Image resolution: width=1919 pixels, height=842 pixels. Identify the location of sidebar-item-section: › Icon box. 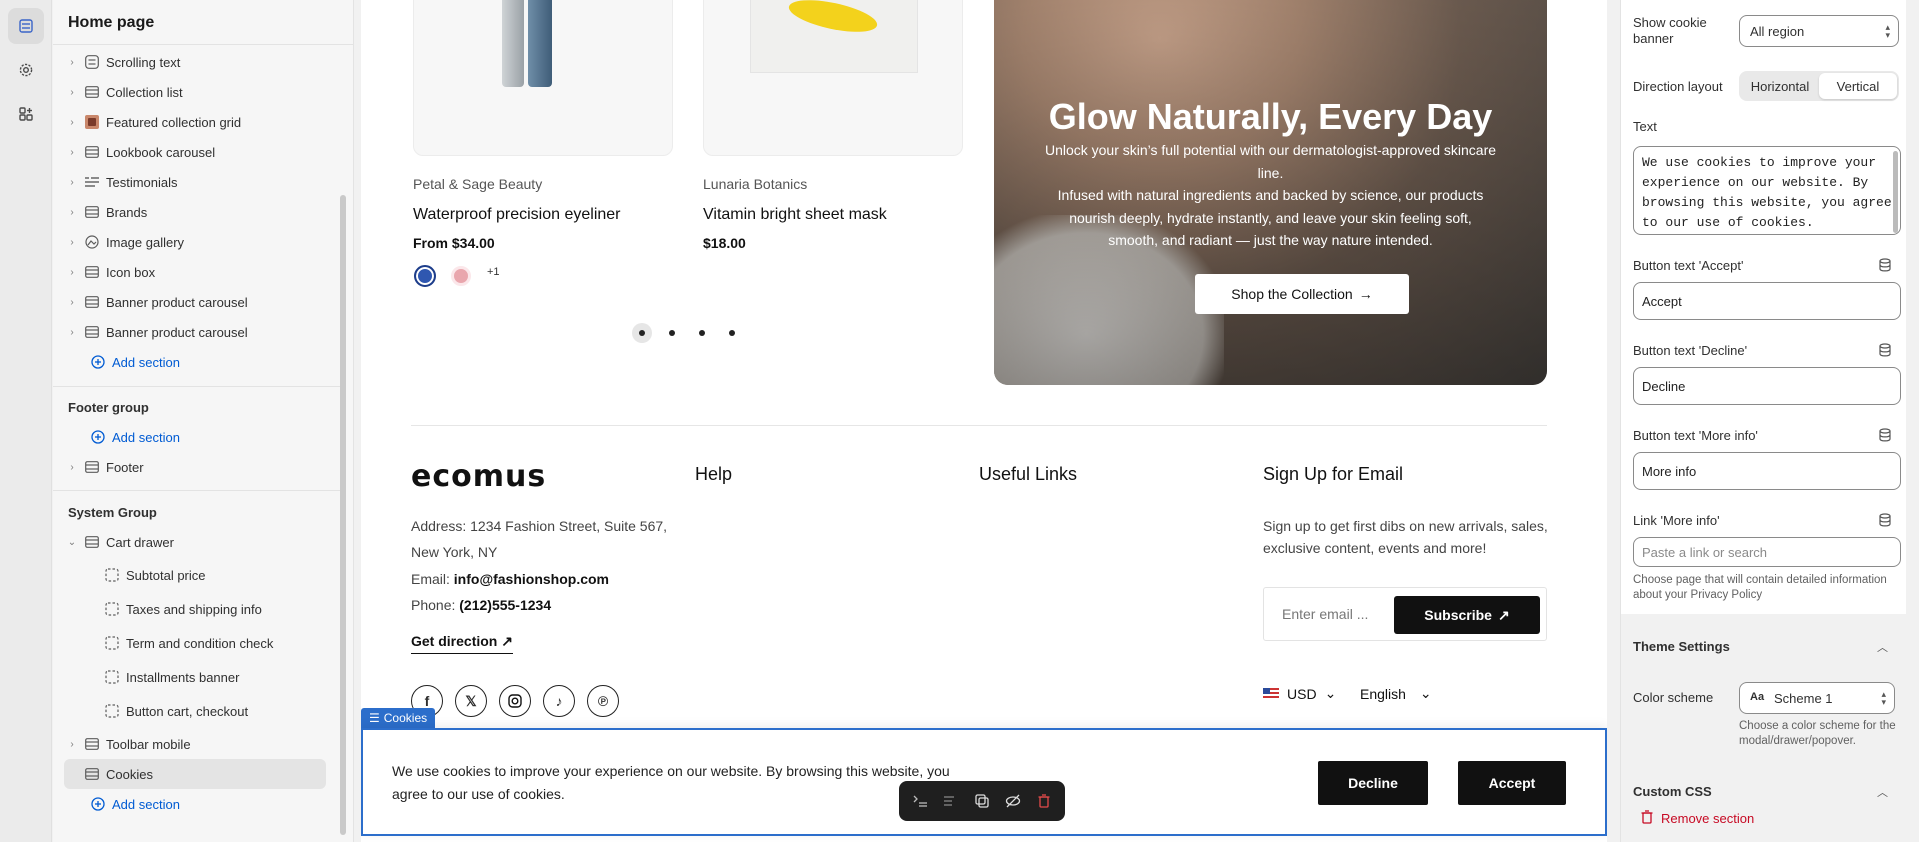
(195, 272).